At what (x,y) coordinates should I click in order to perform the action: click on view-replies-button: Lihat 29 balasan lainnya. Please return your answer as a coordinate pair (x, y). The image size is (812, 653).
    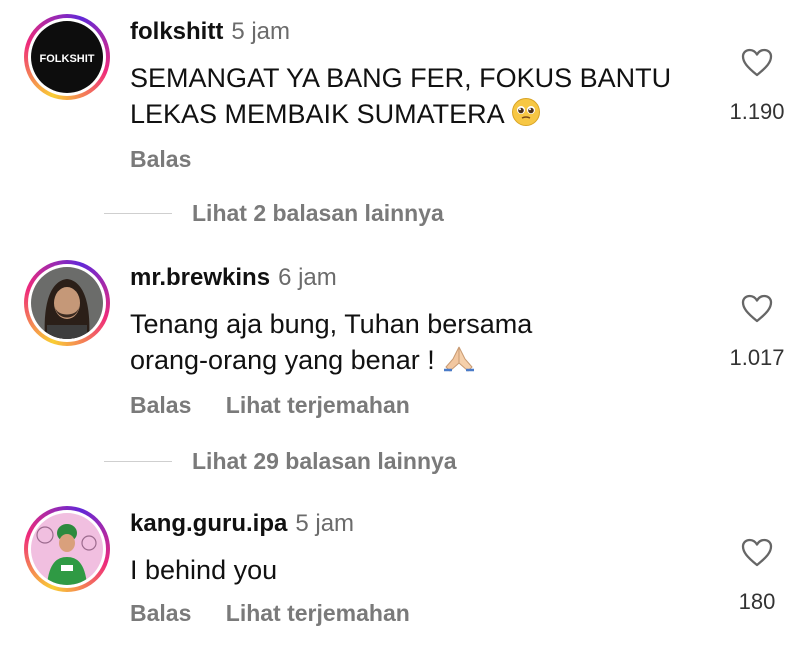
    Looking at the image, I should click on (280, 461).